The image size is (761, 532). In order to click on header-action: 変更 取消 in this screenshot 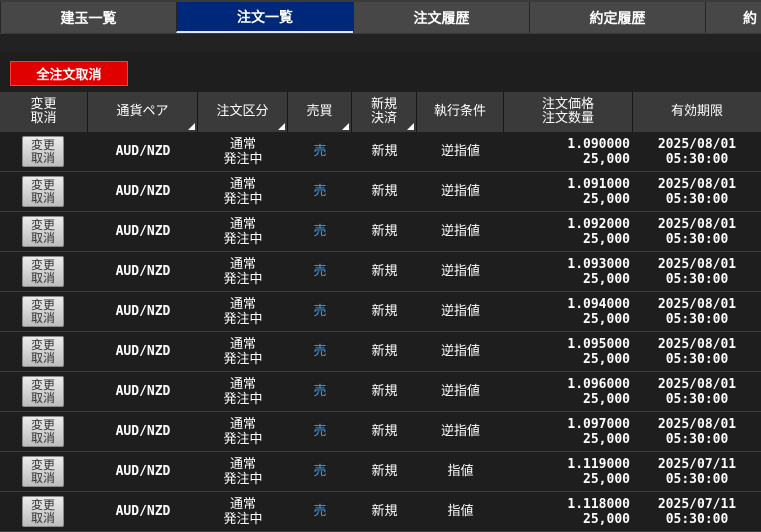, I will do `click(44, 112)`.